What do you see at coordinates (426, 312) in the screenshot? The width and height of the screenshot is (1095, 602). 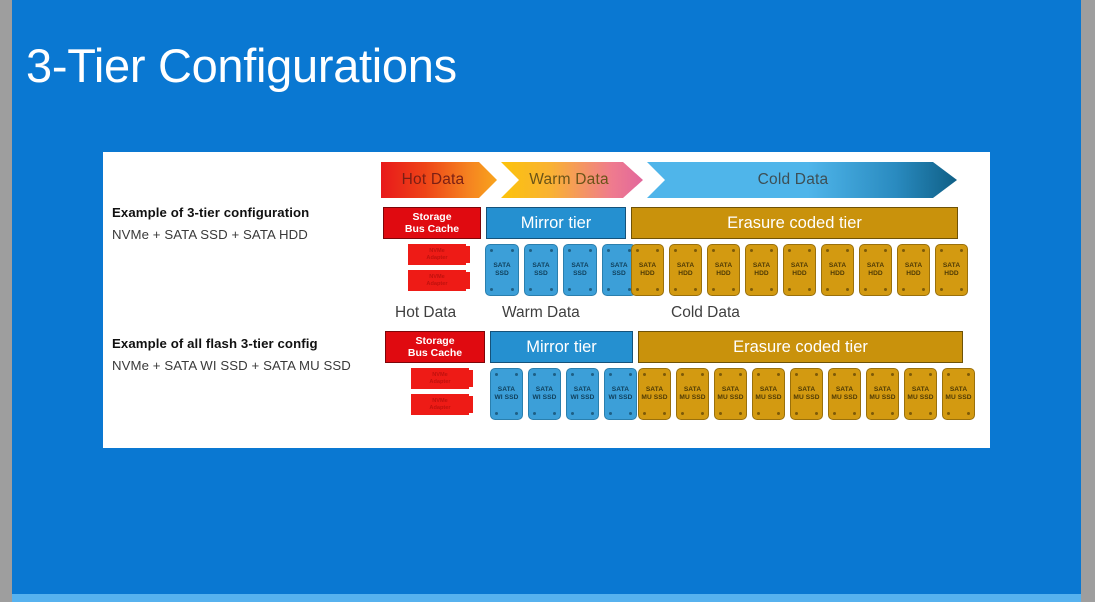 I see `caption-hot-data: Hot Data` at bounding box center [426, 312].